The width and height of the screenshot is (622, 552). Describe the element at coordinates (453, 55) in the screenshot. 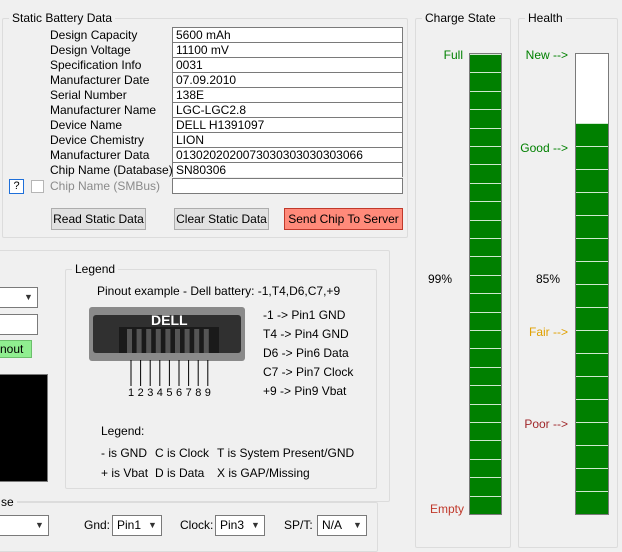

I see `charge-full-label: Full` at that location.